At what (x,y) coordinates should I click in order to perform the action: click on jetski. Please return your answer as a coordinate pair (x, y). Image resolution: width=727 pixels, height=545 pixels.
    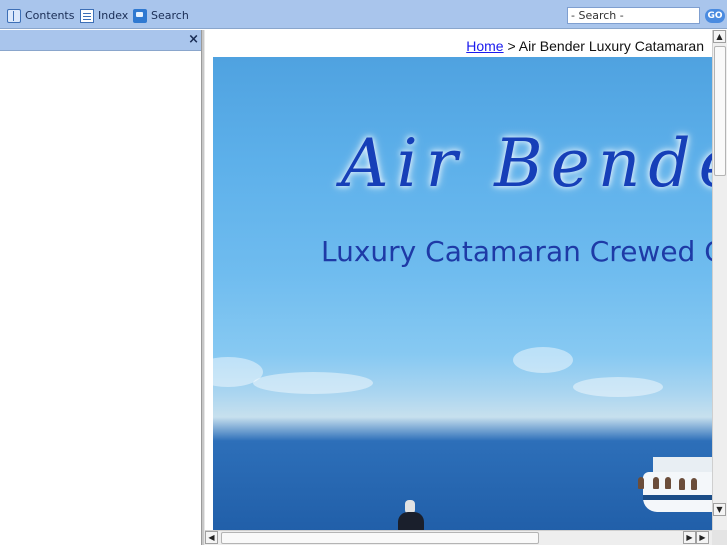
    Looking at the image, I should click on (411, 521).